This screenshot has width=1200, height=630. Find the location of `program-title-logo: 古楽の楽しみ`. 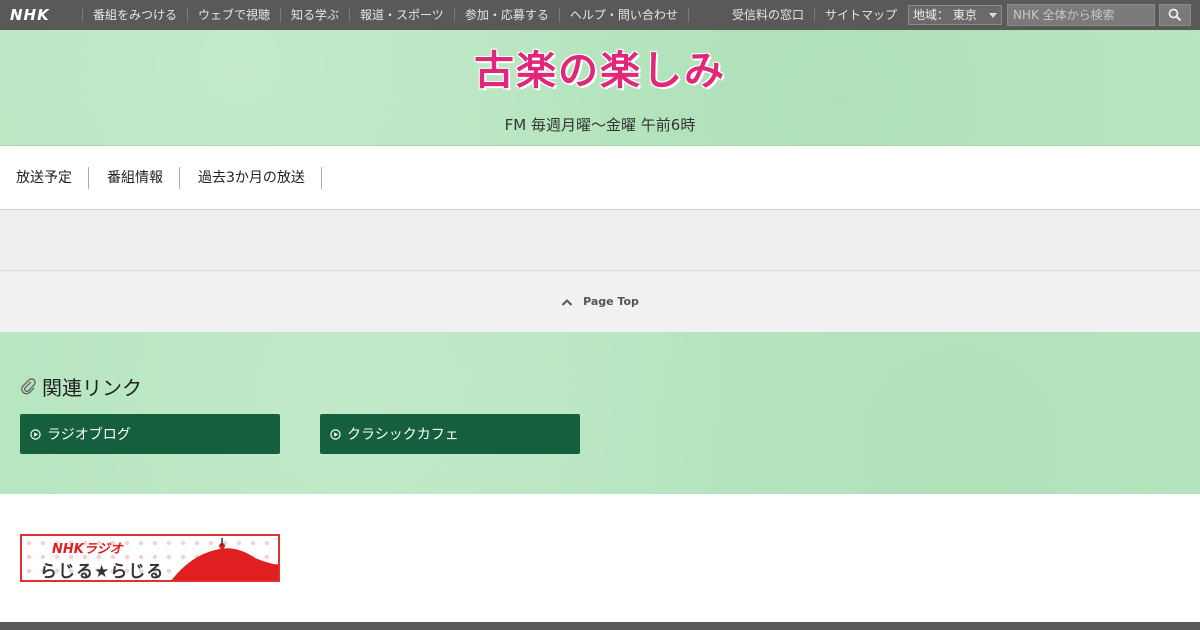

program-title-logo: 古楽の楽しみ is located at coordinates (600, 67).